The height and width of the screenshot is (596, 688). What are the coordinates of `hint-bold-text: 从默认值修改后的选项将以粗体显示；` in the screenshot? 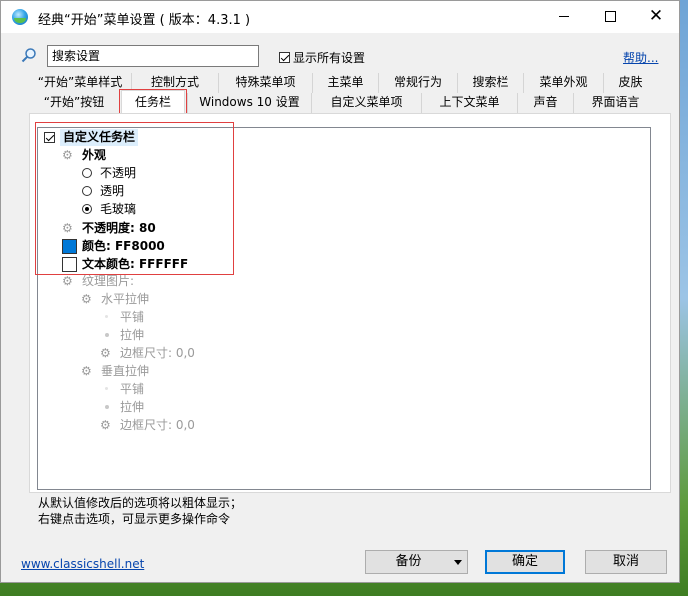 It's located at (140, 503).